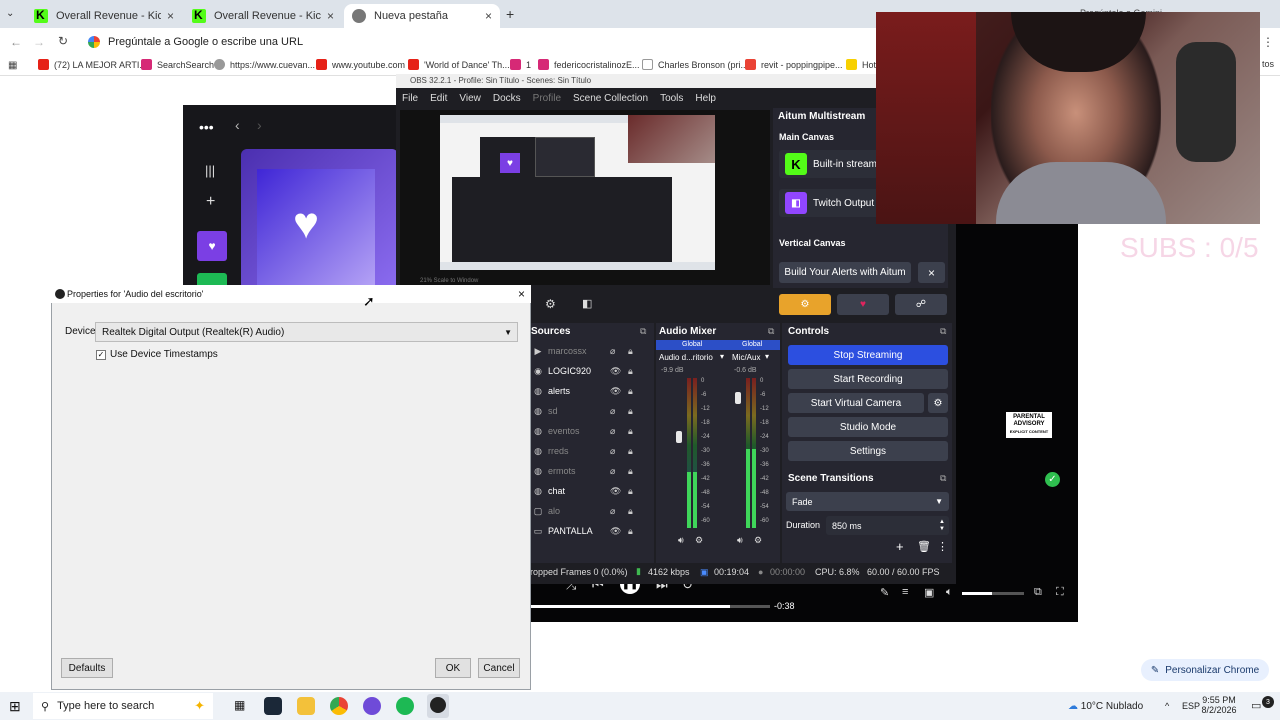 The image size is (1280, 720). What do you see at coordinates (671, 98) in the screenshot?
I see `menu-tools: Tools` at bounding box center [671, 98].